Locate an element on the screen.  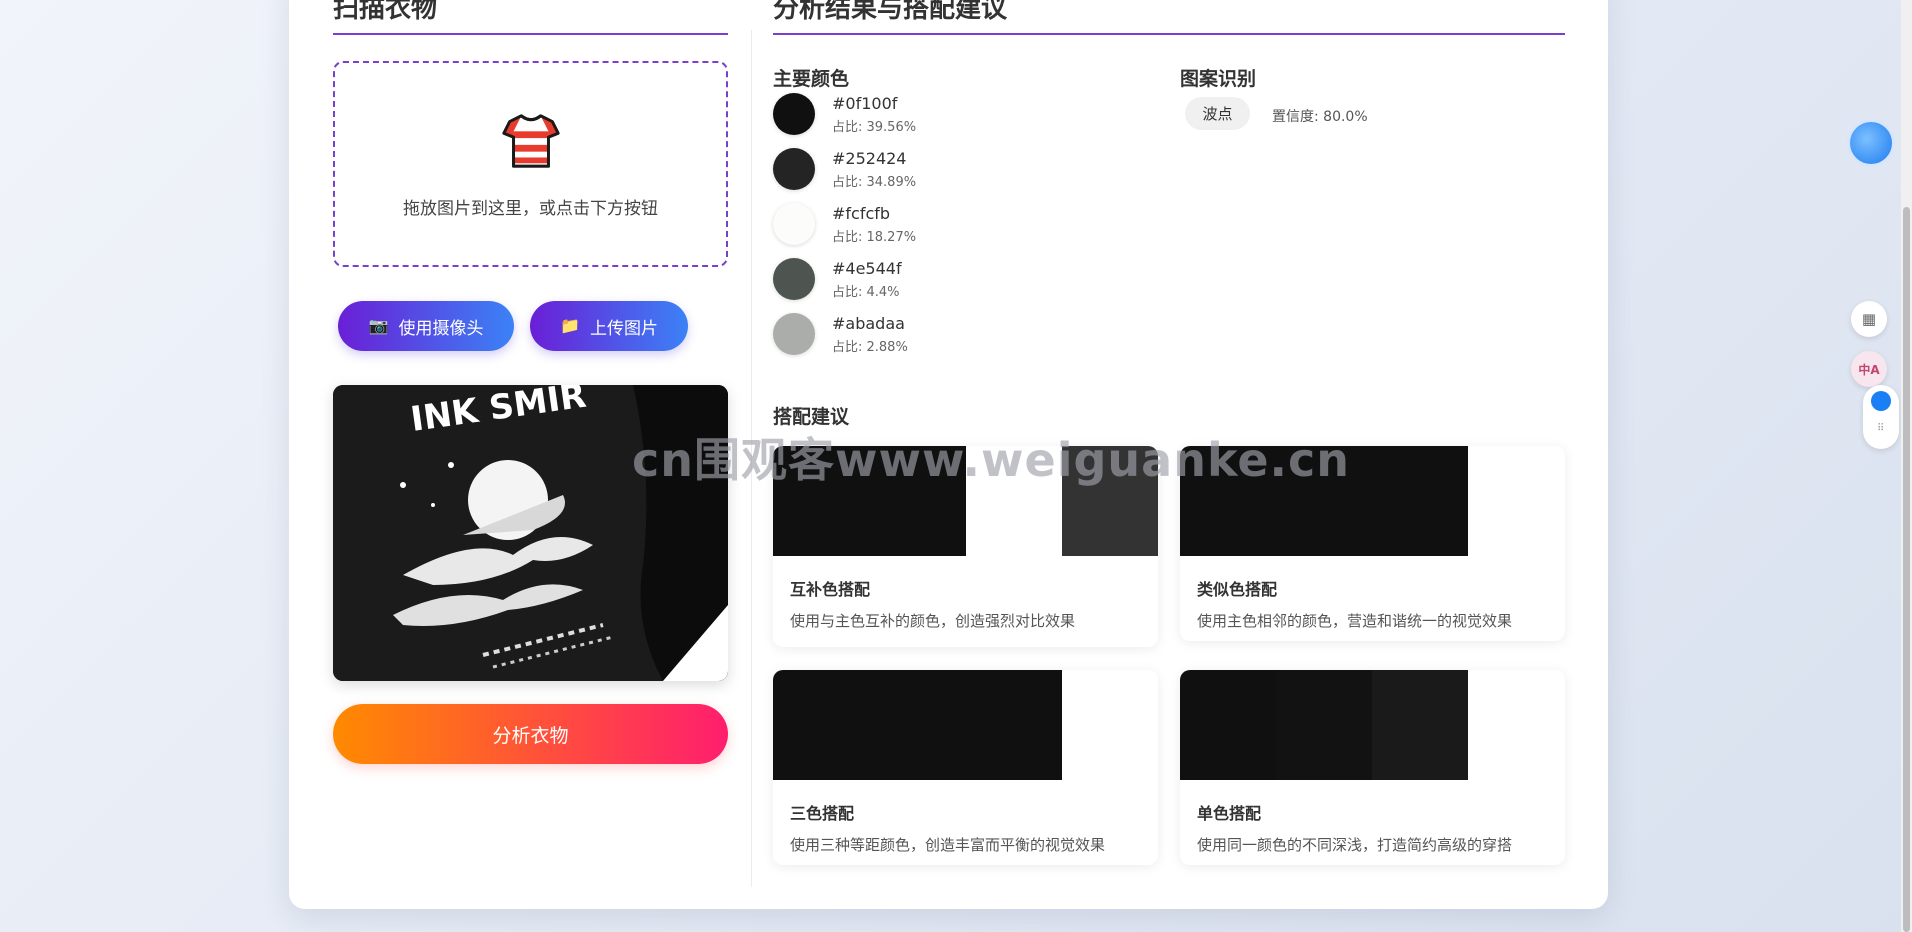
pattern-tag: 波点 is located at coordinates (1217, 113).